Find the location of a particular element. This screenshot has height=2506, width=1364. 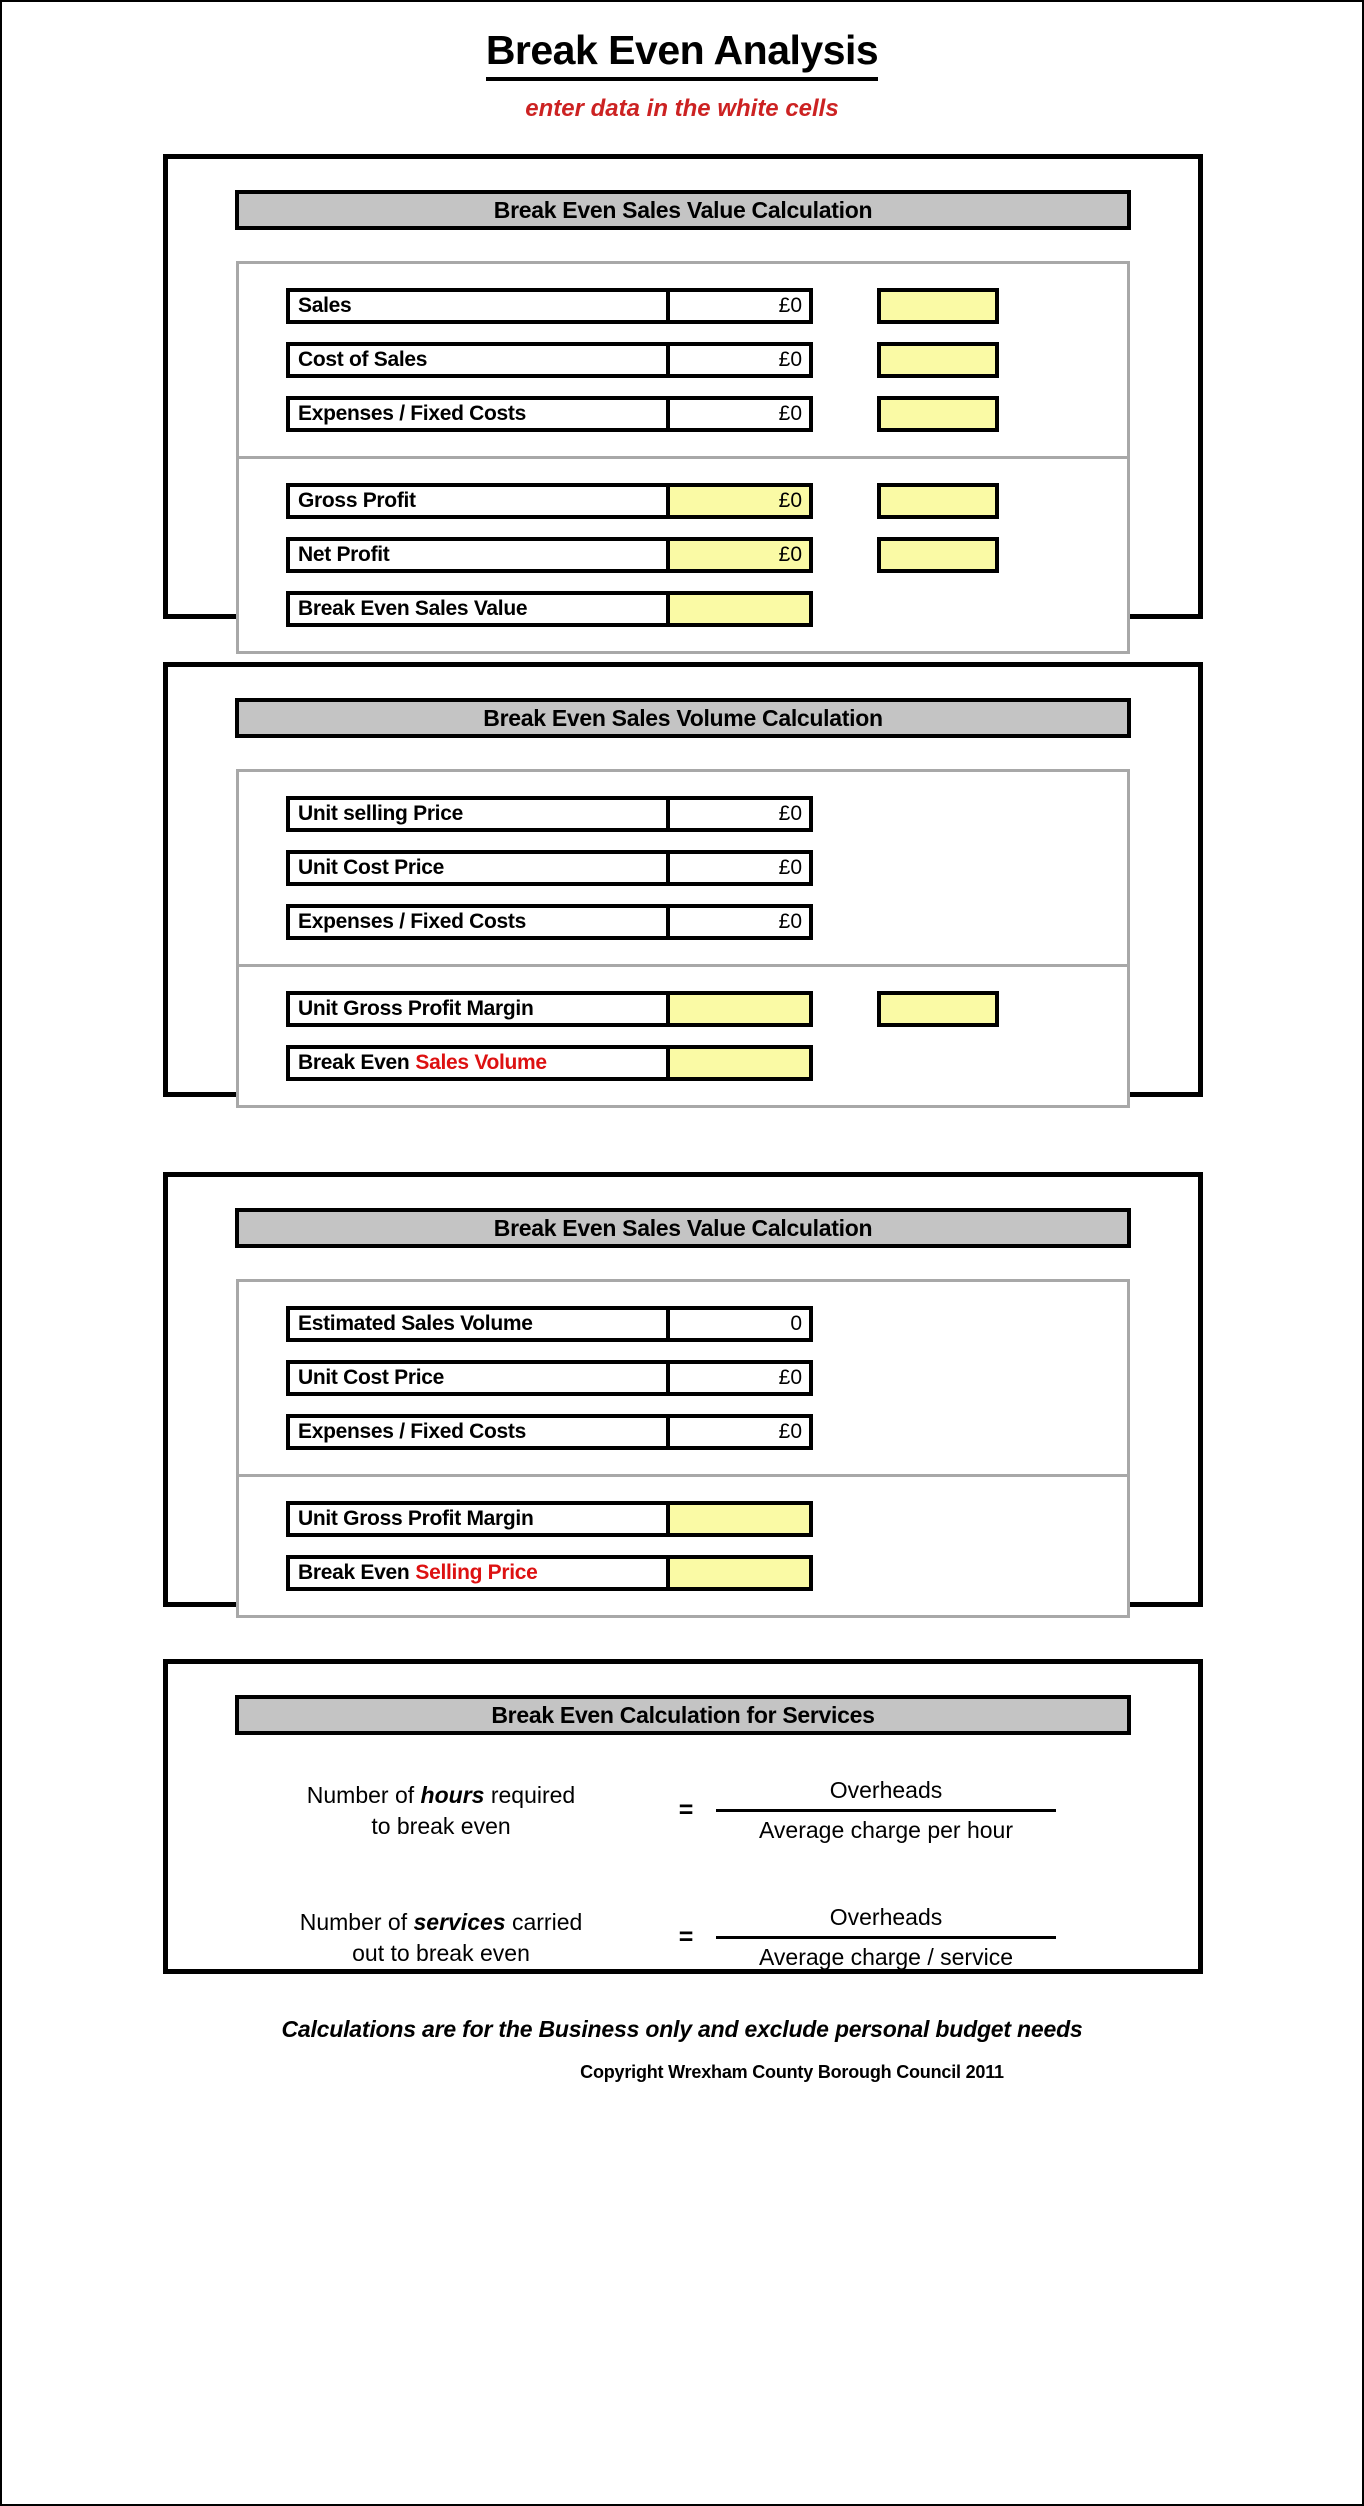

table-row: Net Profit £0 is located at coordinates (683, 555).